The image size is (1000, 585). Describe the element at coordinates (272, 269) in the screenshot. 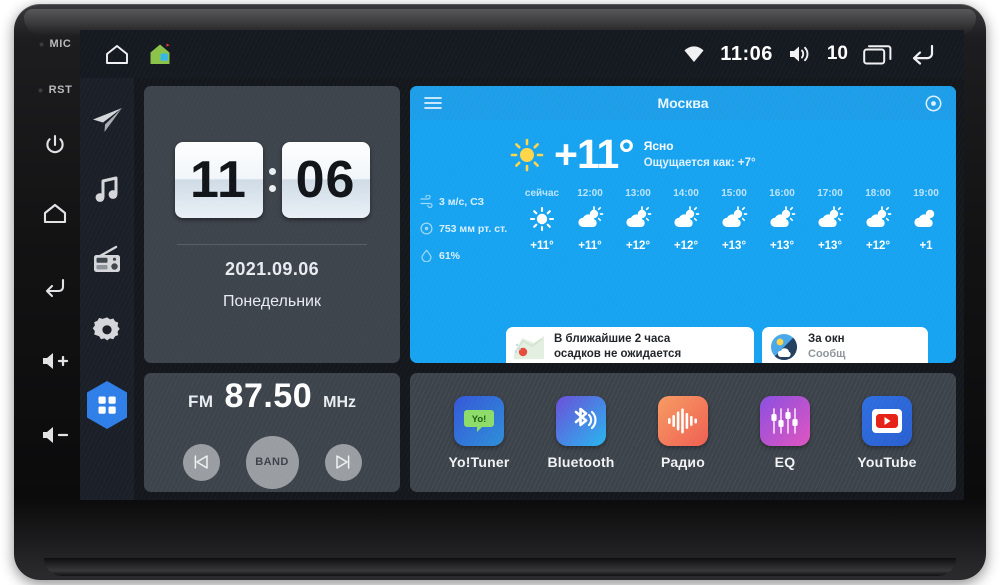

I see `clock-date: 2021.09.06` at that location.